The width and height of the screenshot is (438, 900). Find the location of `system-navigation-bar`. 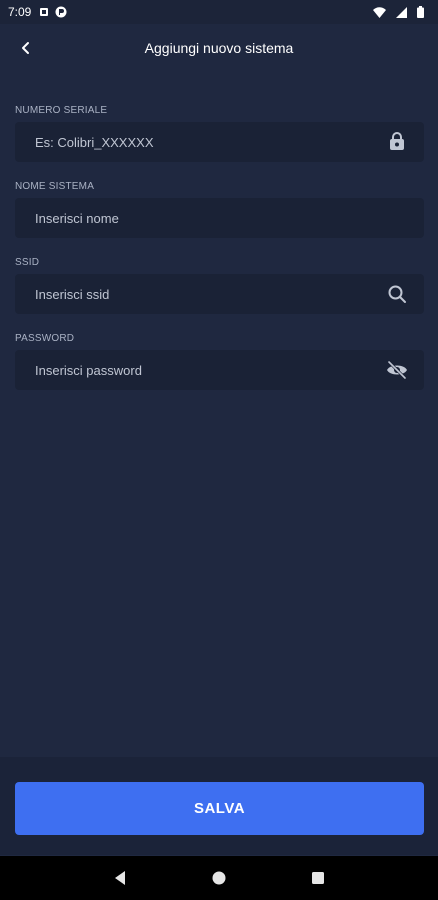

system-navigation-bar is located at coordinates (219, 878).